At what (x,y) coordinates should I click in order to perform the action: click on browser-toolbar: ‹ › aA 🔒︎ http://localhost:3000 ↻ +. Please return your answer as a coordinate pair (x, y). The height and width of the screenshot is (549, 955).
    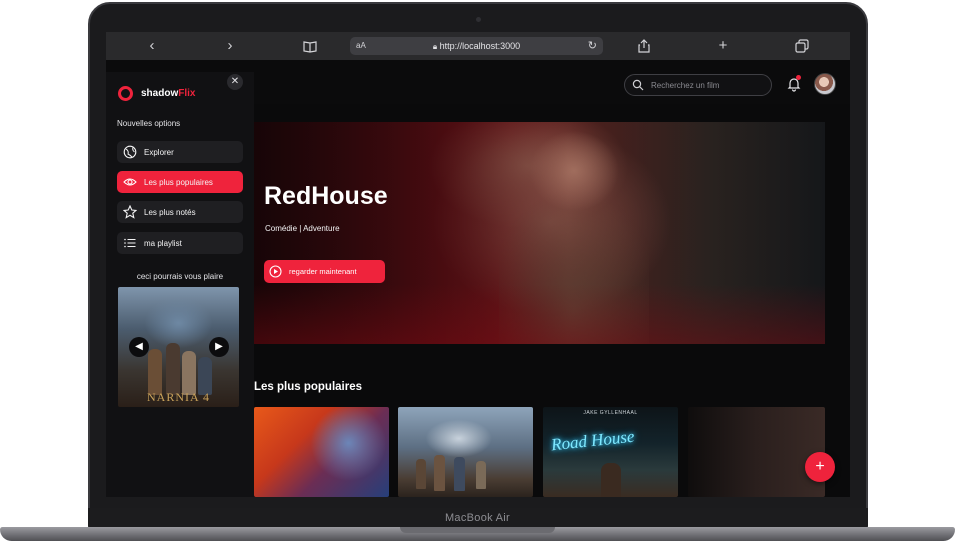
    Looking at the image, I should click on (478, 46).